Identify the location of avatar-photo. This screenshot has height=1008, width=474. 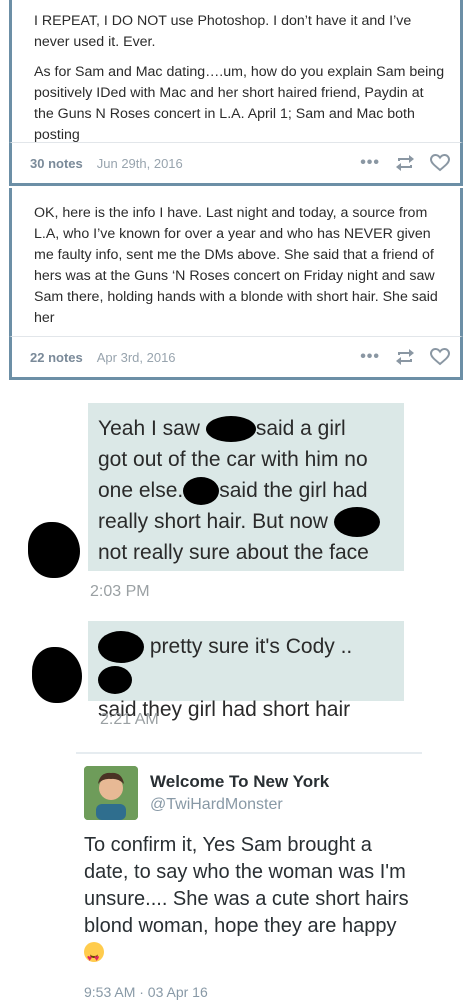
(111, 793).